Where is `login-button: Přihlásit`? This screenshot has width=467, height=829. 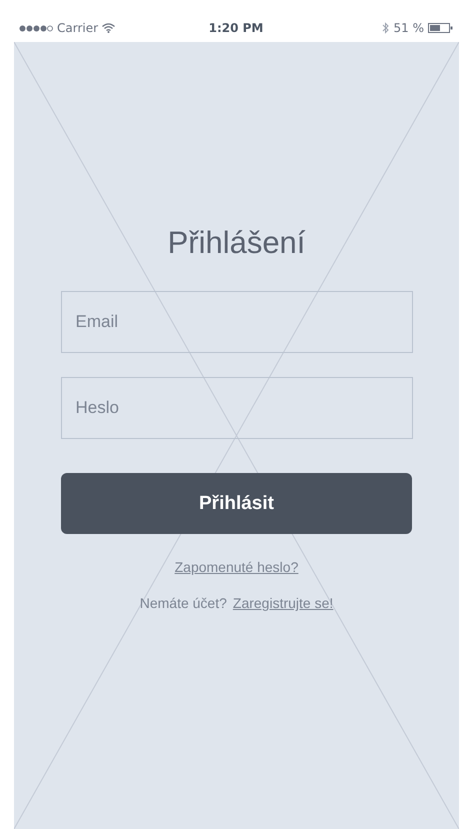
login-button: Přihlásit is located at coordinates (236, 503).